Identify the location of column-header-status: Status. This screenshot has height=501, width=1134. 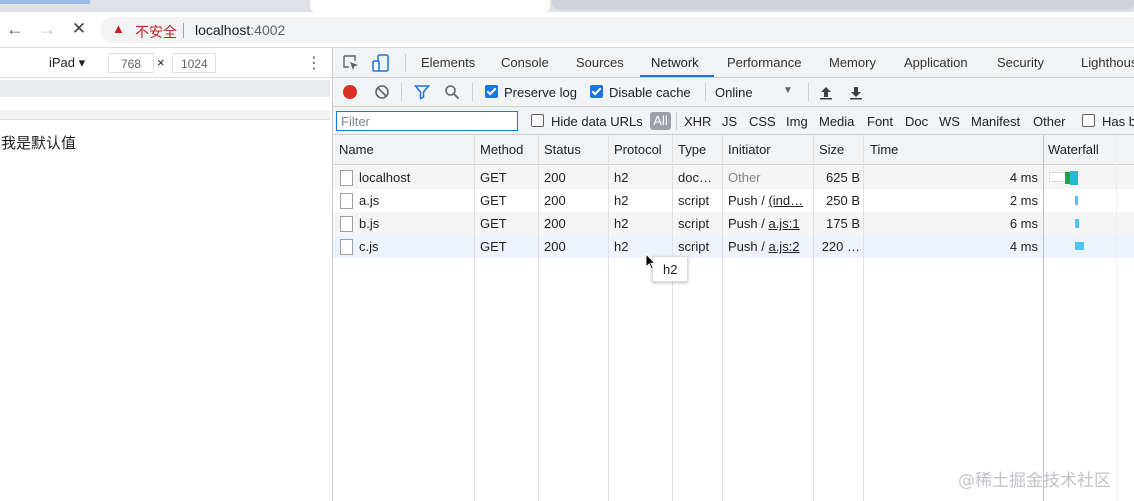
(562, 149).